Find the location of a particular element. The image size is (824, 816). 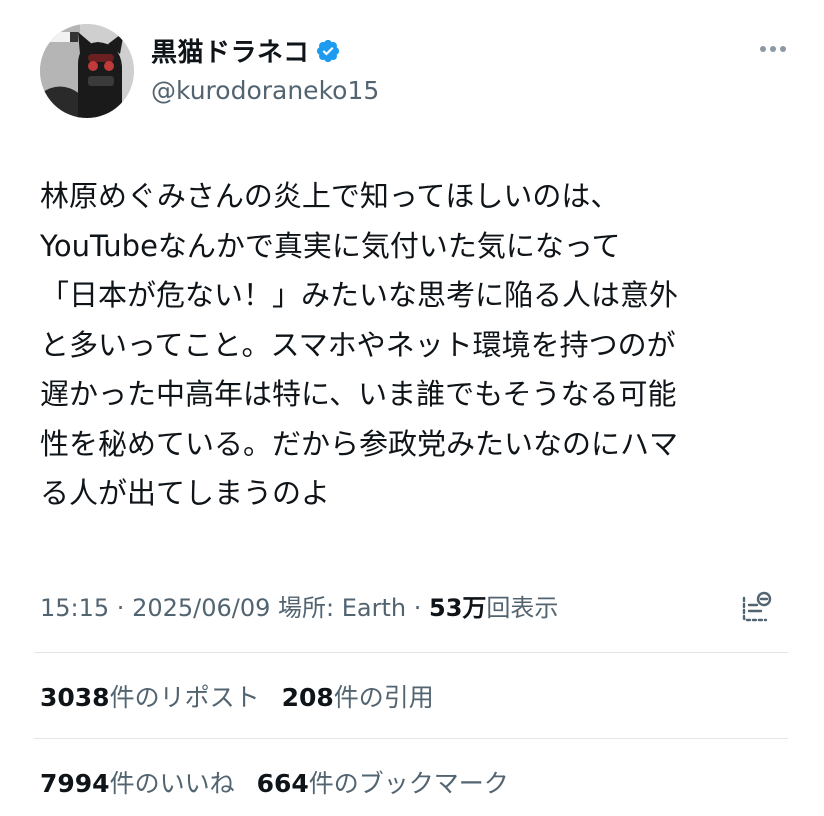

views-label: 回表示 is located at coordinates (522, 608).